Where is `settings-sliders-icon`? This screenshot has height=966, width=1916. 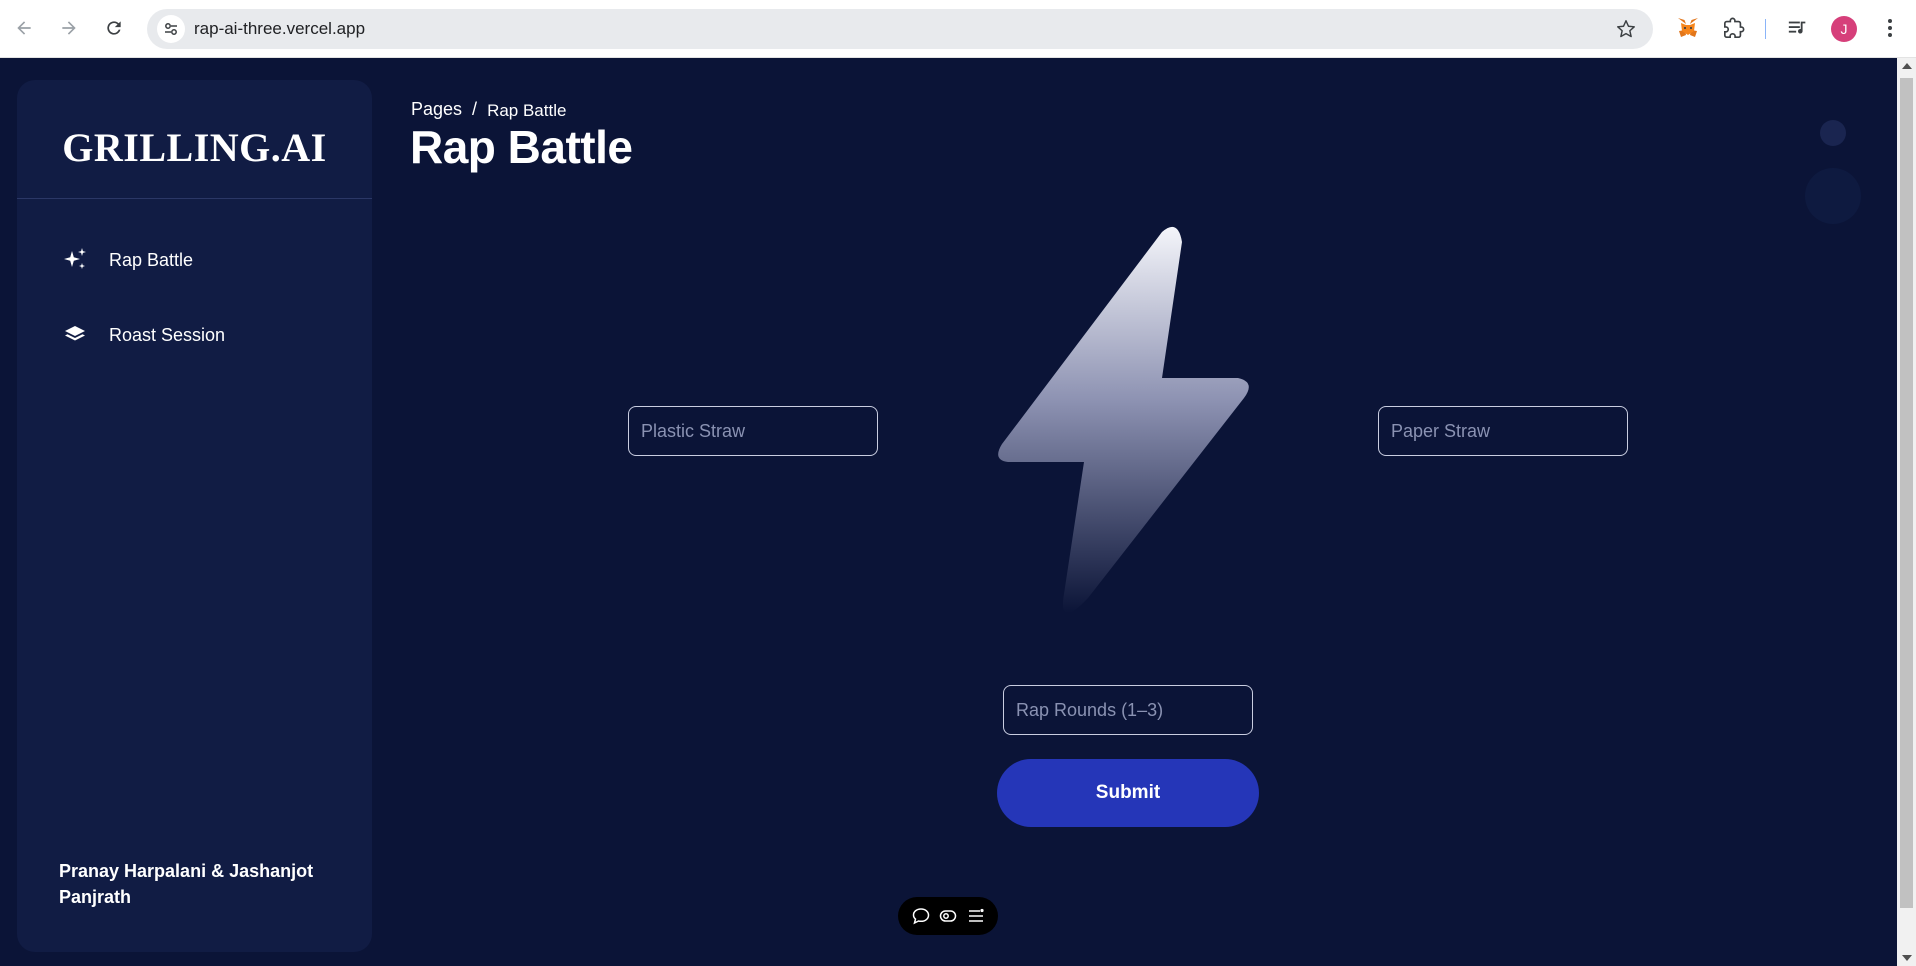 settings-sliders-icon is located at coordinates (976, 916).